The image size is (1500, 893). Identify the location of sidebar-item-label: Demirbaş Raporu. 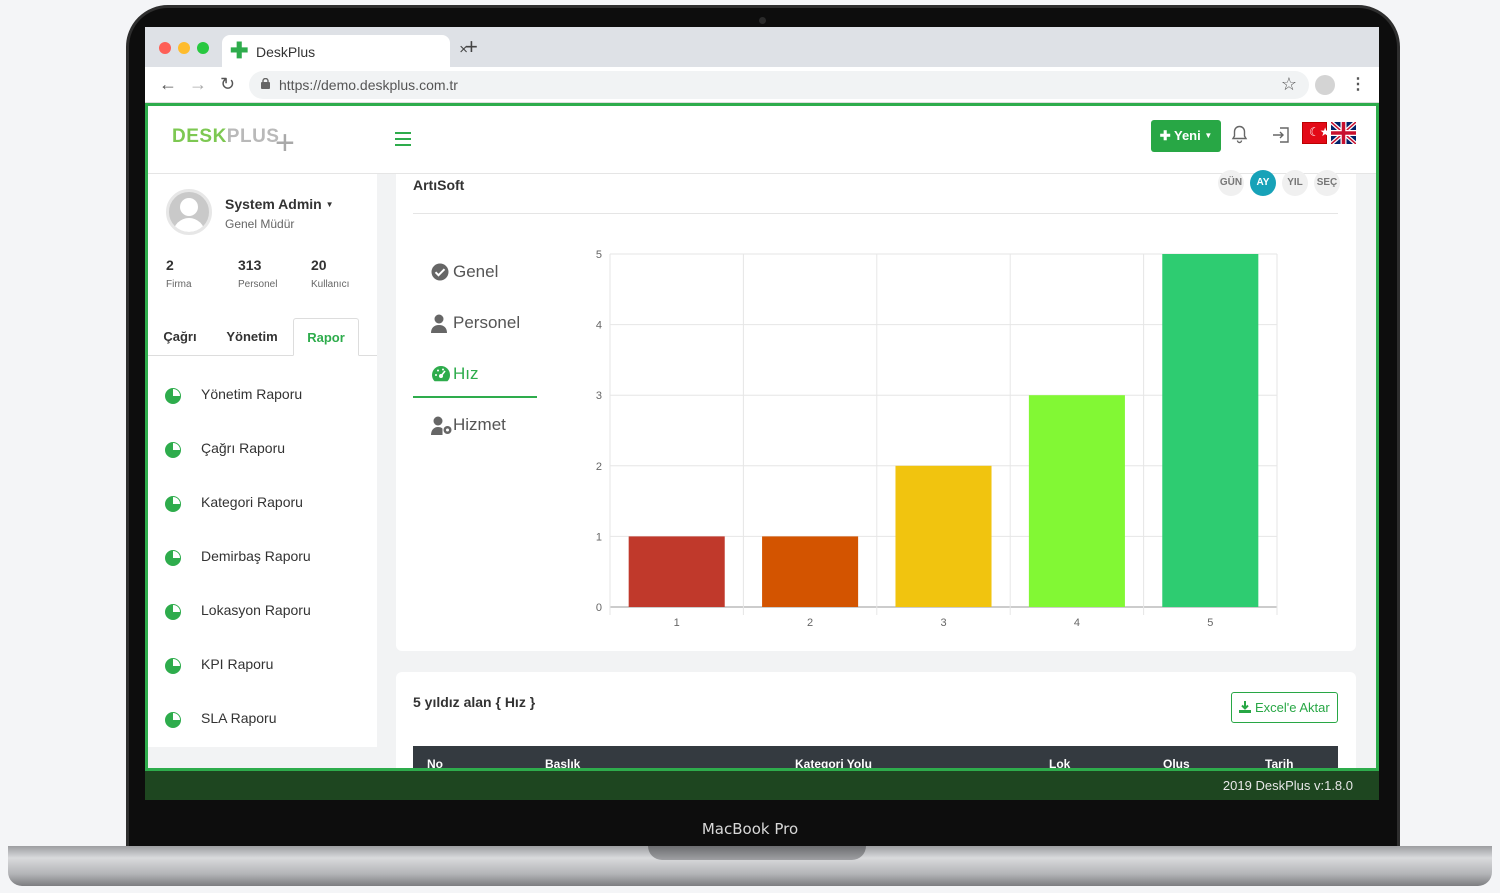
(256, 556).